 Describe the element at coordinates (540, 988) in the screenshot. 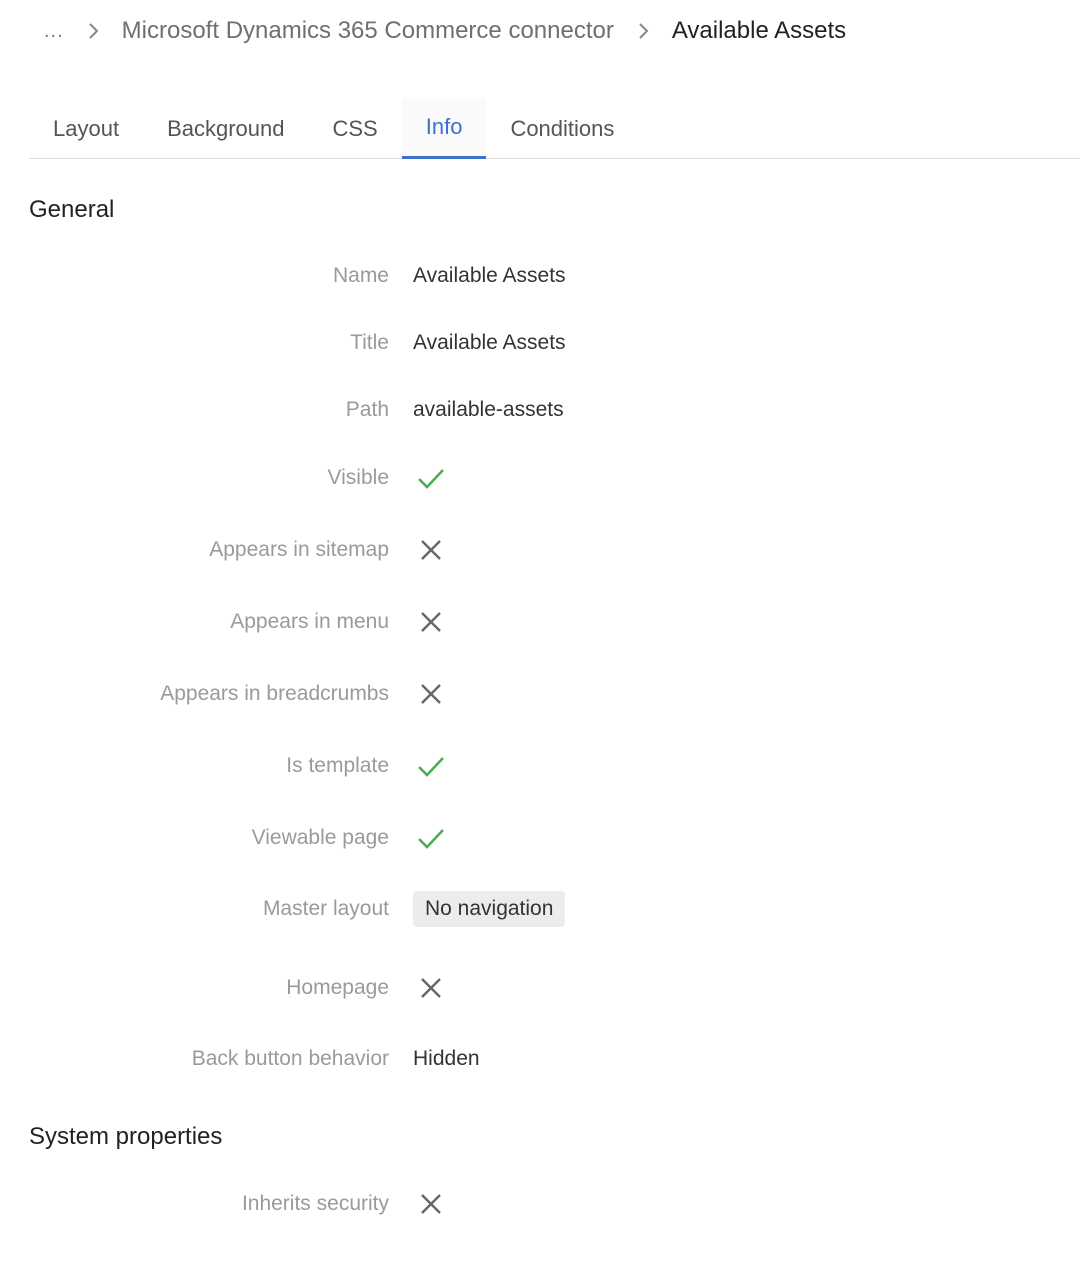

I see `property-row-homepage: Homepage` at that location.